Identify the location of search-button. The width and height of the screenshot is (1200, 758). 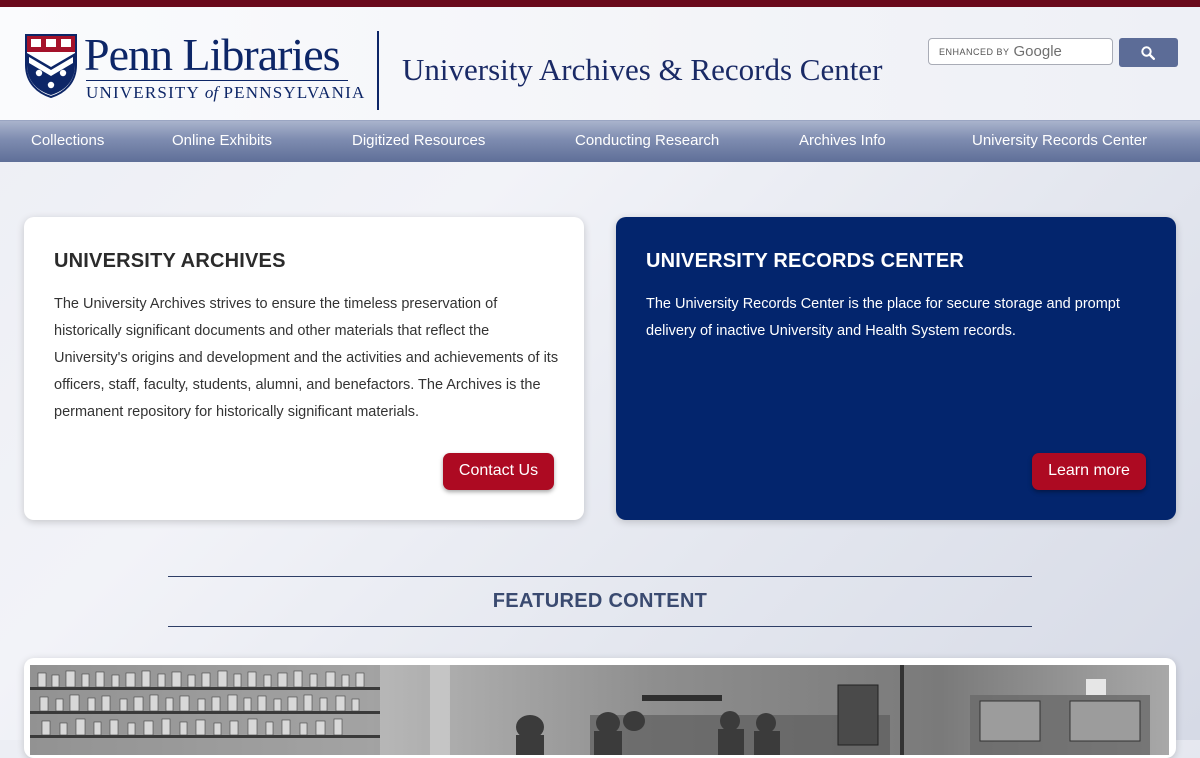
(1148, 52).